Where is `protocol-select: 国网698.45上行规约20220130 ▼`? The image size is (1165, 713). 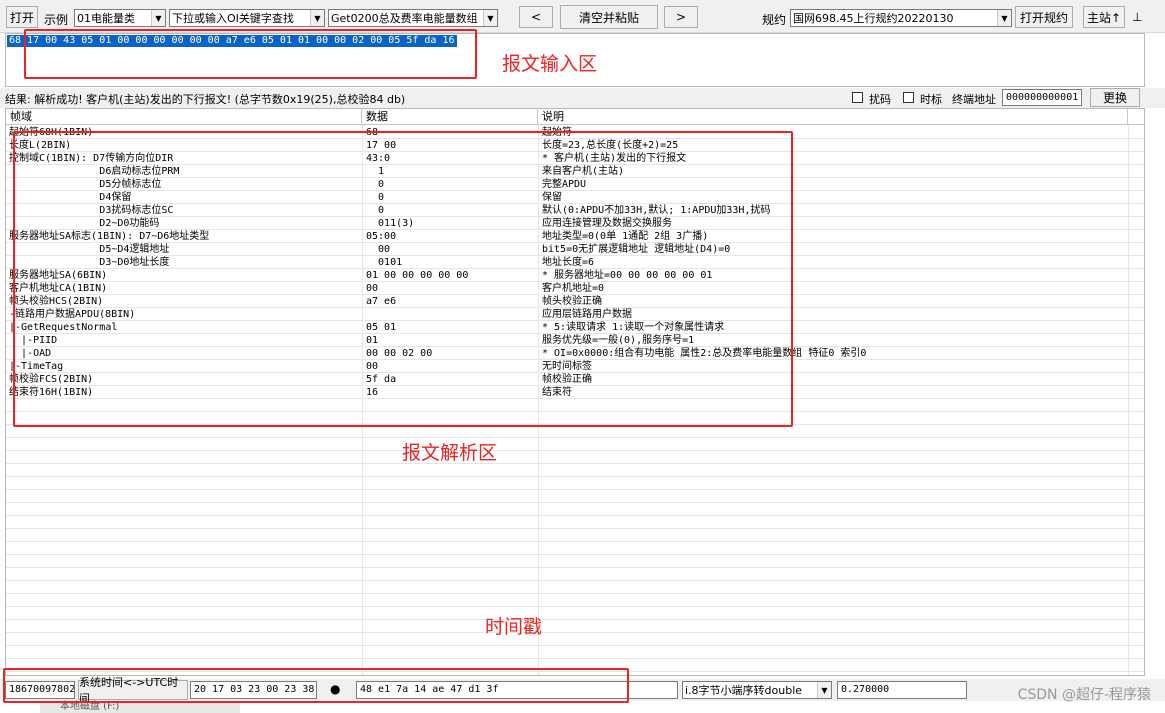 protocol-select: 国网698.45上行规约20220130 ▼ is located at coordinates (901, 18).